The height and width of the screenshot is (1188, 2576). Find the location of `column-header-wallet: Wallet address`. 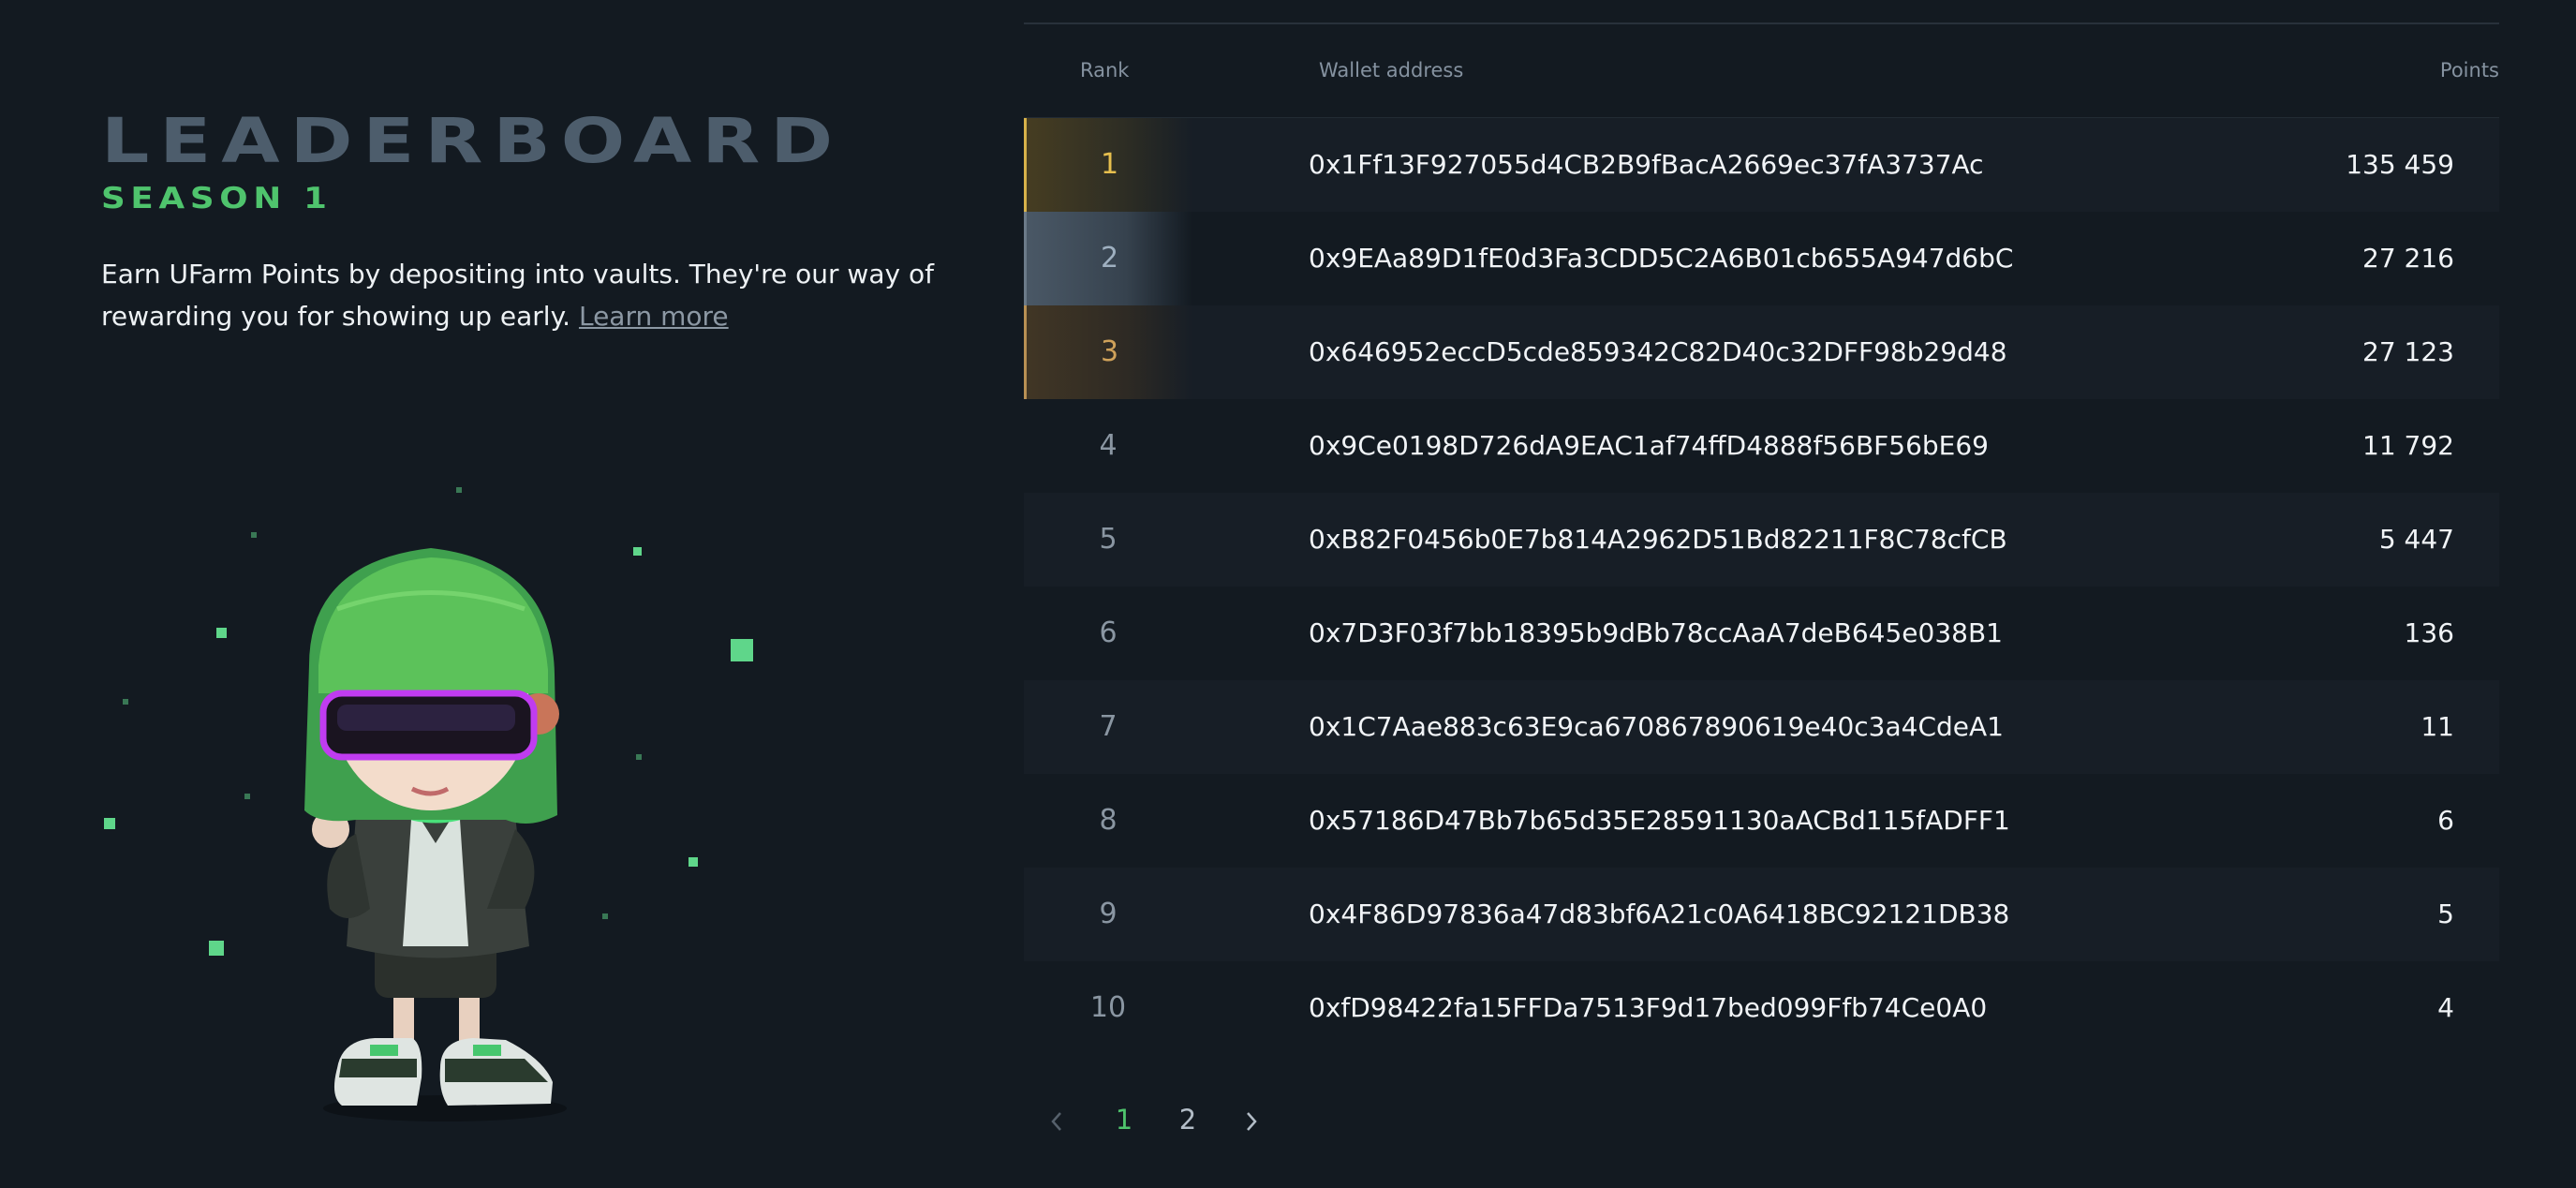

column-header-wallet: Wallet address is located at coordinates (1392, 70).